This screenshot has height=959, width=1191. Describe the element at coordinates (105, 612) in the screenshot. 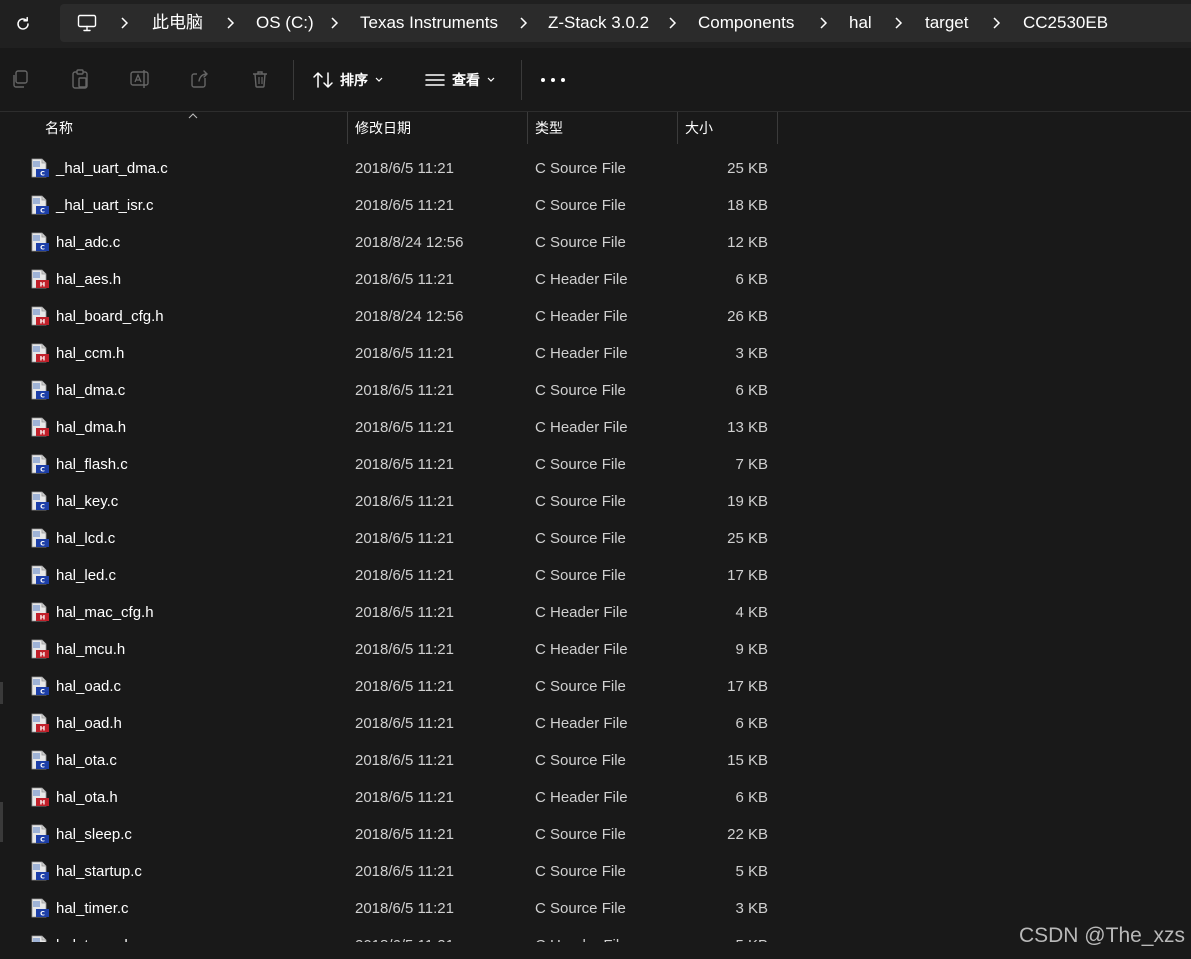

I see `file-name: hal_mac_cfg.h` at that location.